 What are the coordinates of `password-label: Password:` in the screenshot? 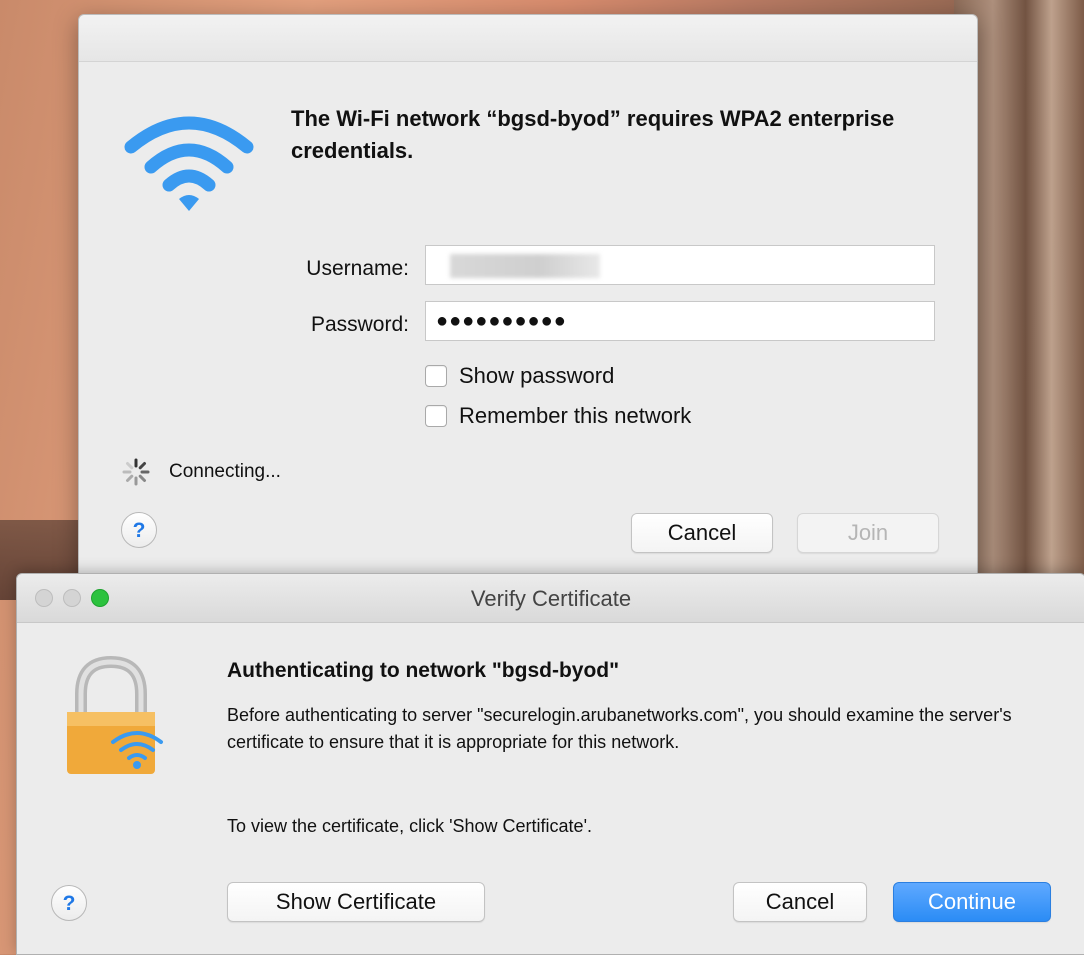 It's located at (359, 324).